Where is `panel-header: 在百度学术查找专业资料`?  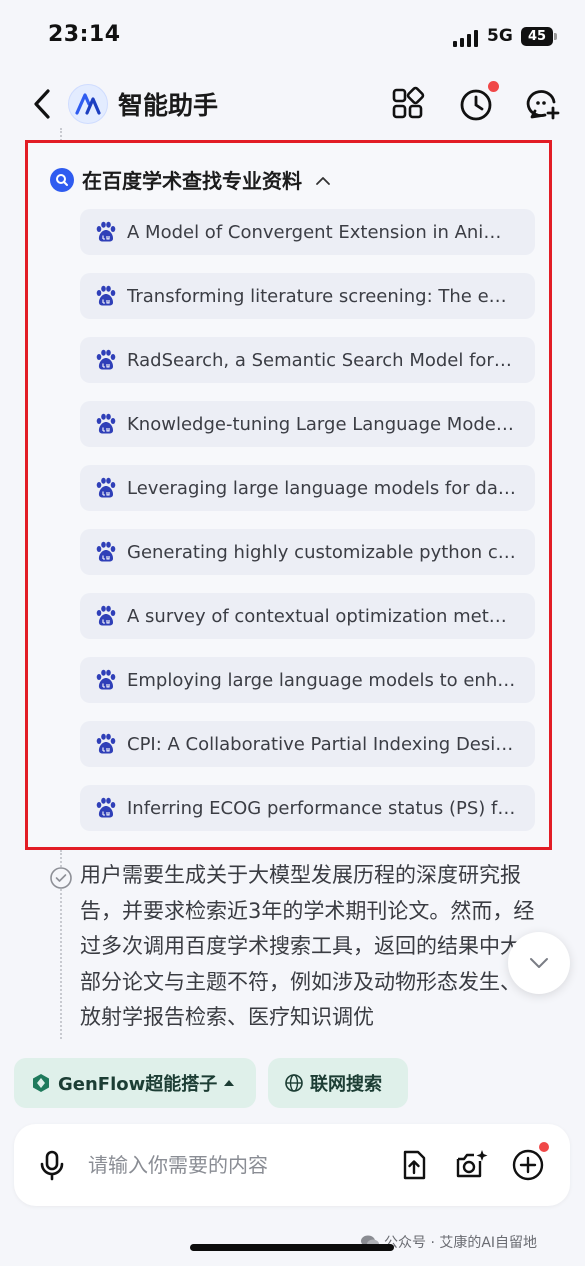 panel-header: 在百度学术查找专业资料 is located at coordinates (191, 179).